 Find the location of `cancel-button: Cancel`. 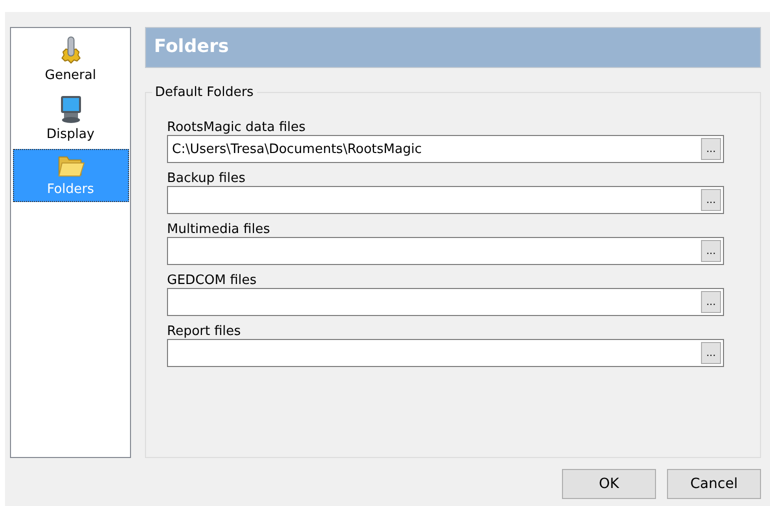

cancel-button: Cancel is located at coordinates (714, 484).